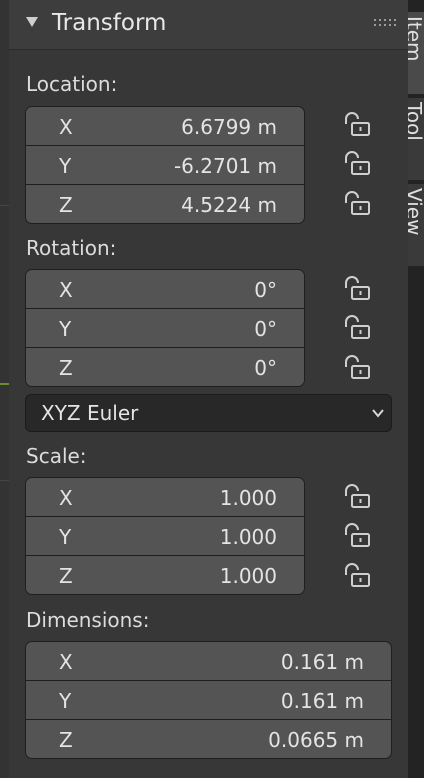 This screenshot has height=778, width=424. Describe the element at coordinates (165, 289) in the screenshot. I see `rotation-x-field: X 0°` at that location.